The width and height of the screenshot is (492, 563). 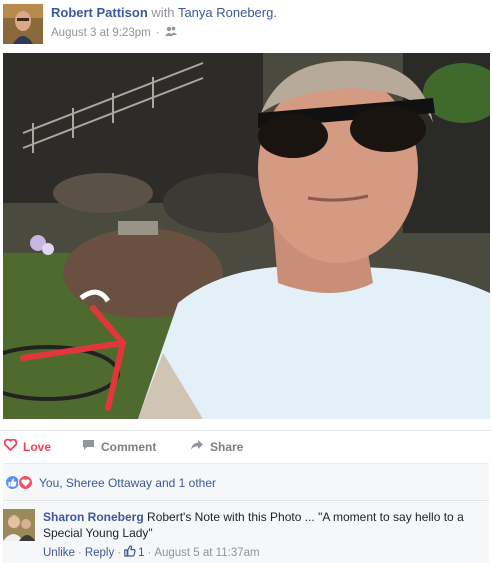 What do you see at coordinates (246, 482) in the screenshot?
I see `reactions-summary: You, Sheree Ottaway and 1 other` at bounding box center [246, 482].